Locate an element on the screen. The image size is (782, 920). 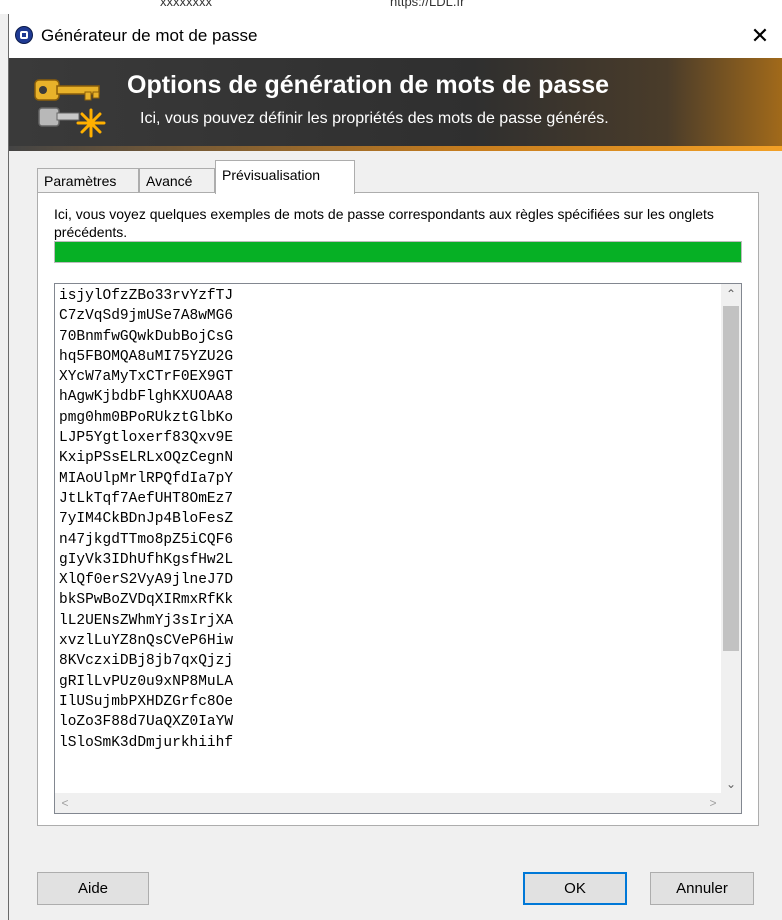
password-item: hAgwKjbdbFlghKXUOAA8 is located at coordinates (146, 397).